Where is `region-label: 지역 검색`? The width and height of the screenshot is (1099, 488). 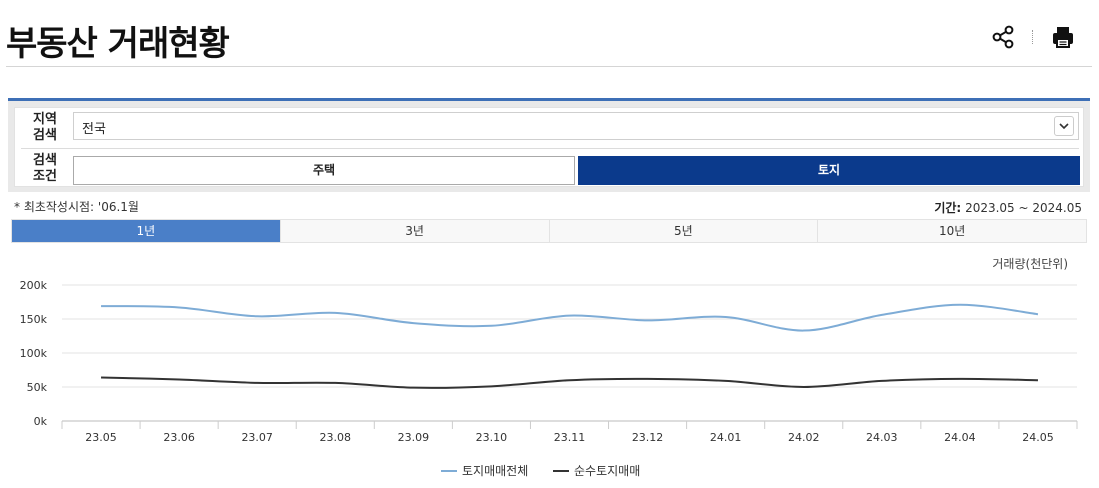 region-label: 지역 검색 is located at coordinates (45, 128).